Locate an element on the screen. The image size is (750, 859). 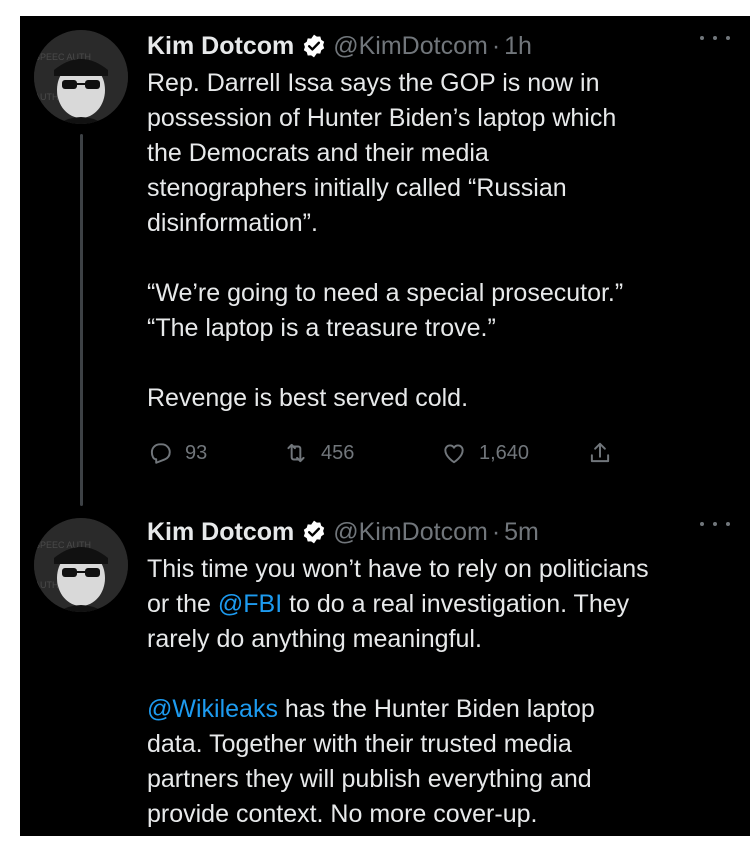
share-icon is located at coordinates (600, 452).